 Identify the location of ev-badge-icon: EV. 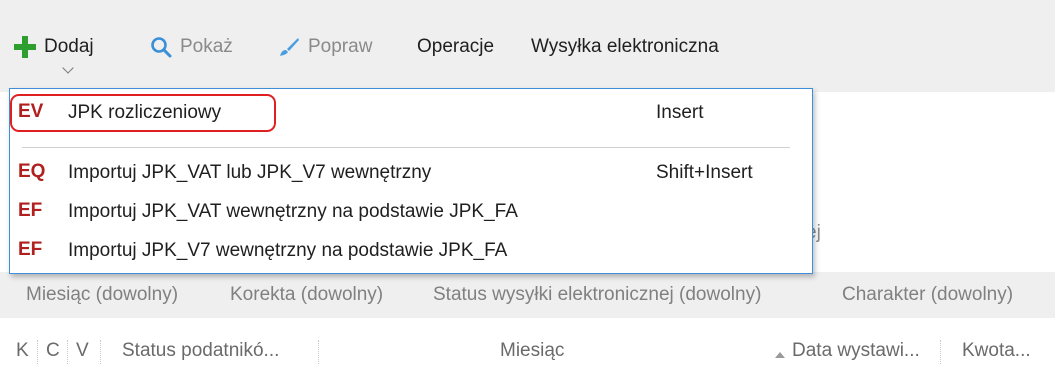
(31, 111).